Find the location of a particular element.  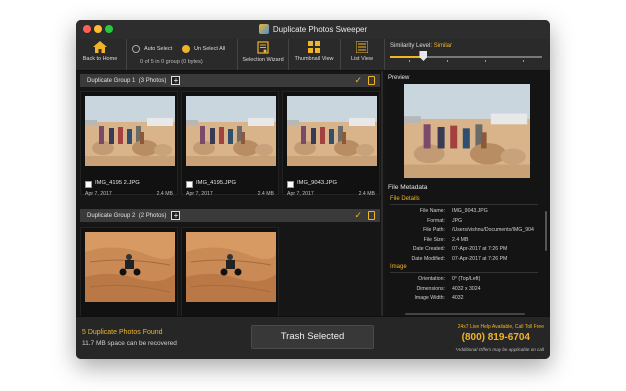

app-icon is located at coordinates (263, 29).